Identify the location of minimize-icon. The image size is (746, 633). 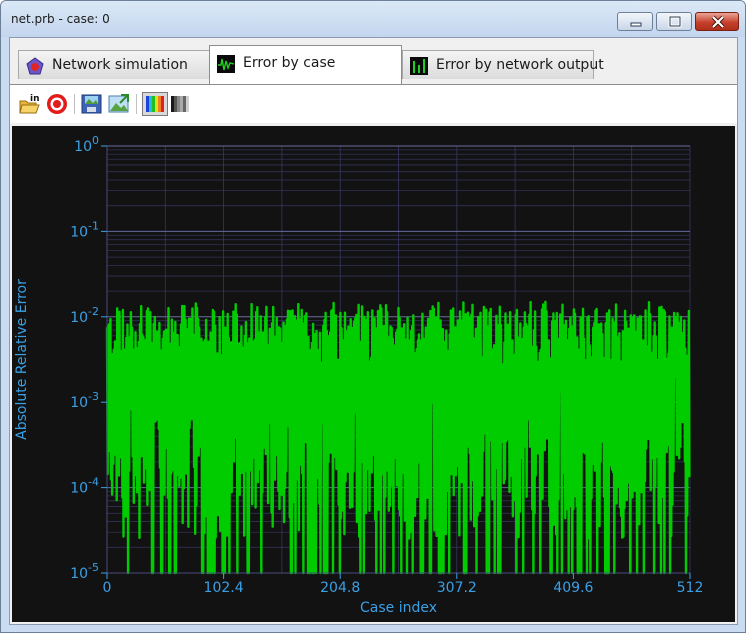
(636, 24).